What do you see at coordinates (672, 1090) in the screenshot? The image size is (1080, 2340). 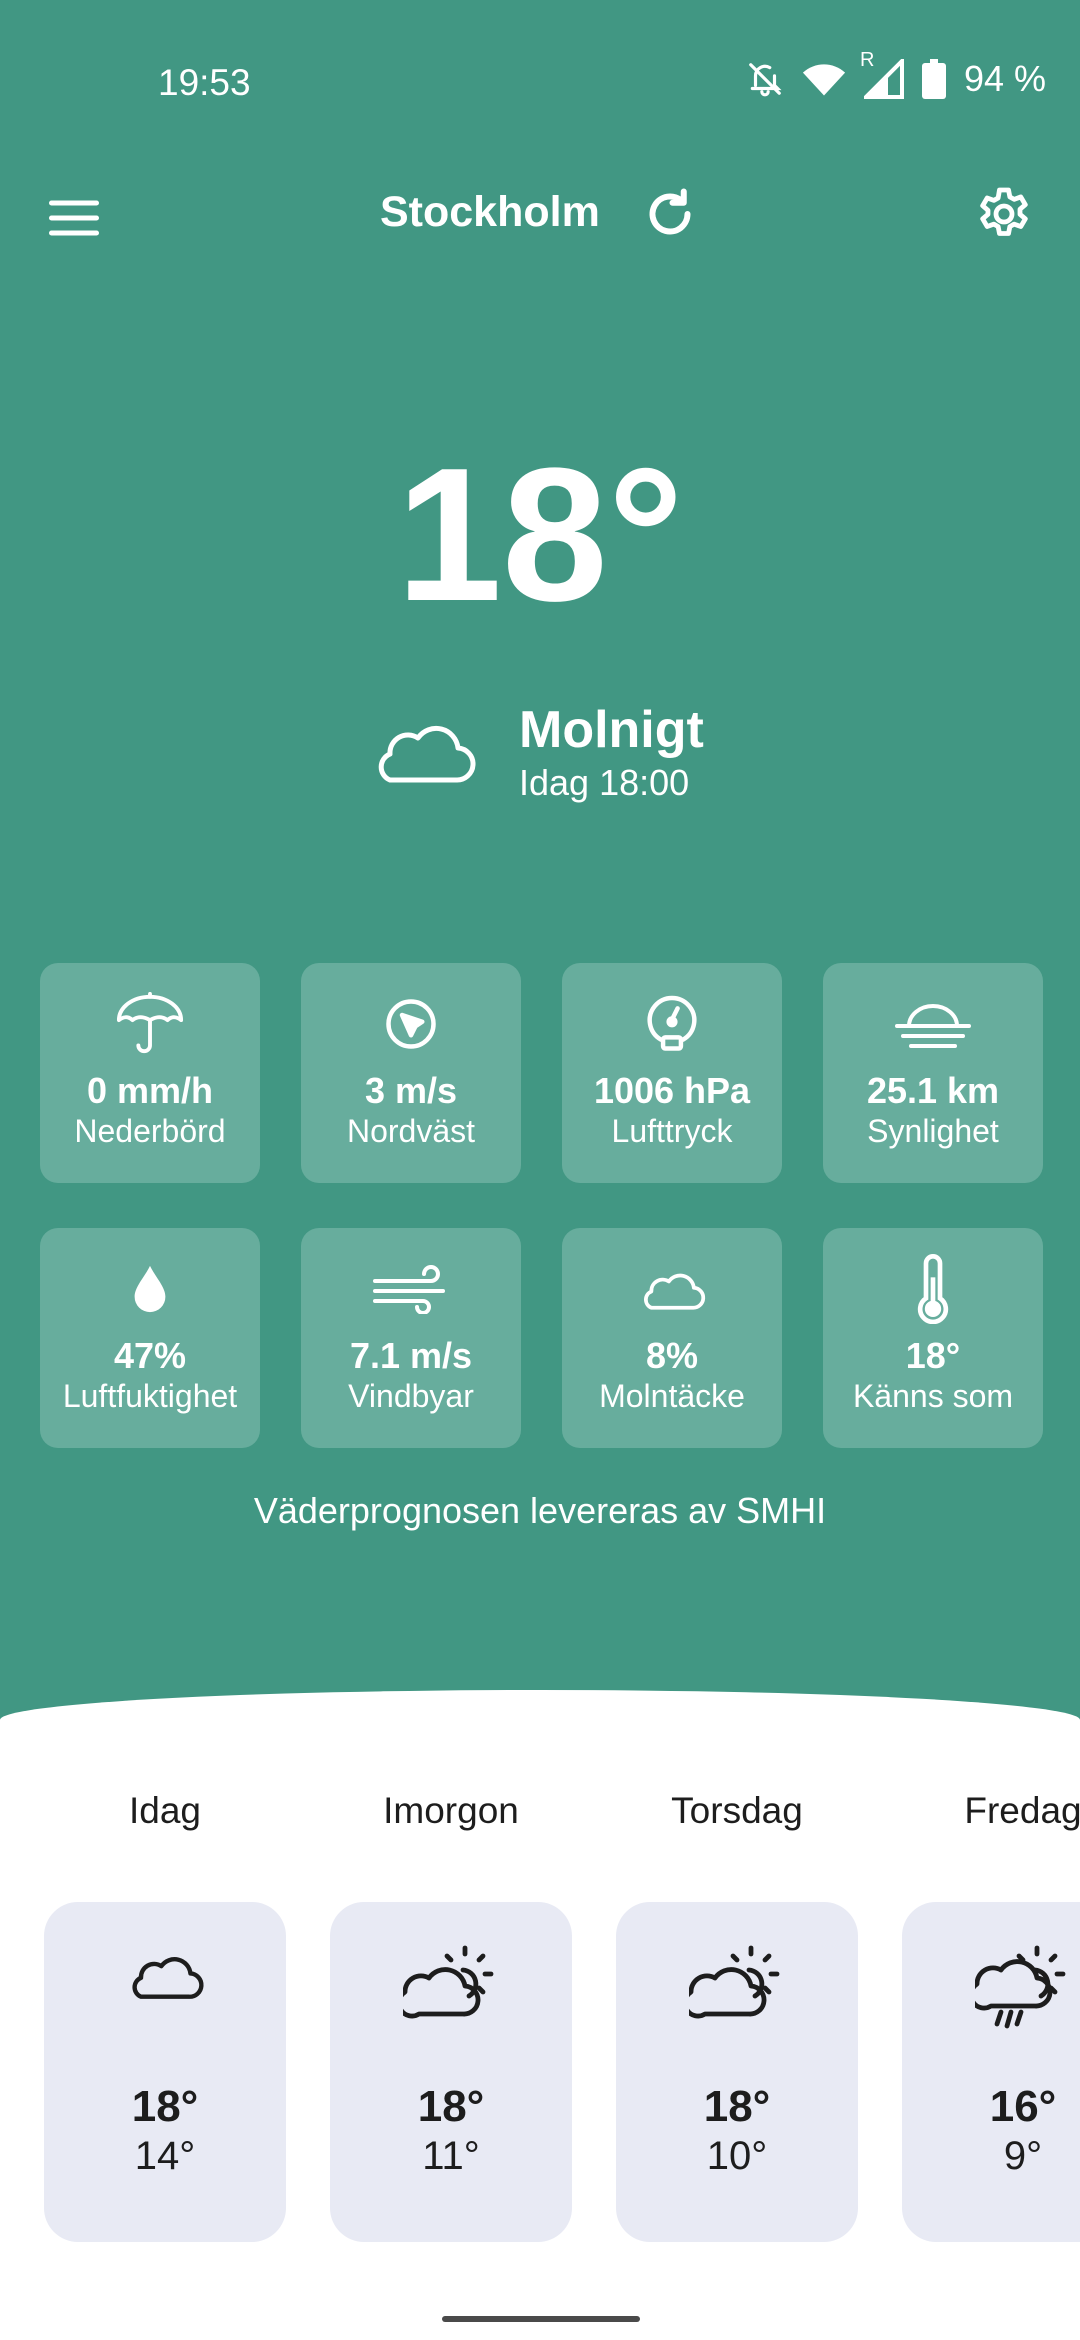 I see `tile-value: 1006 hPa` at bounding box center [672, 1090].